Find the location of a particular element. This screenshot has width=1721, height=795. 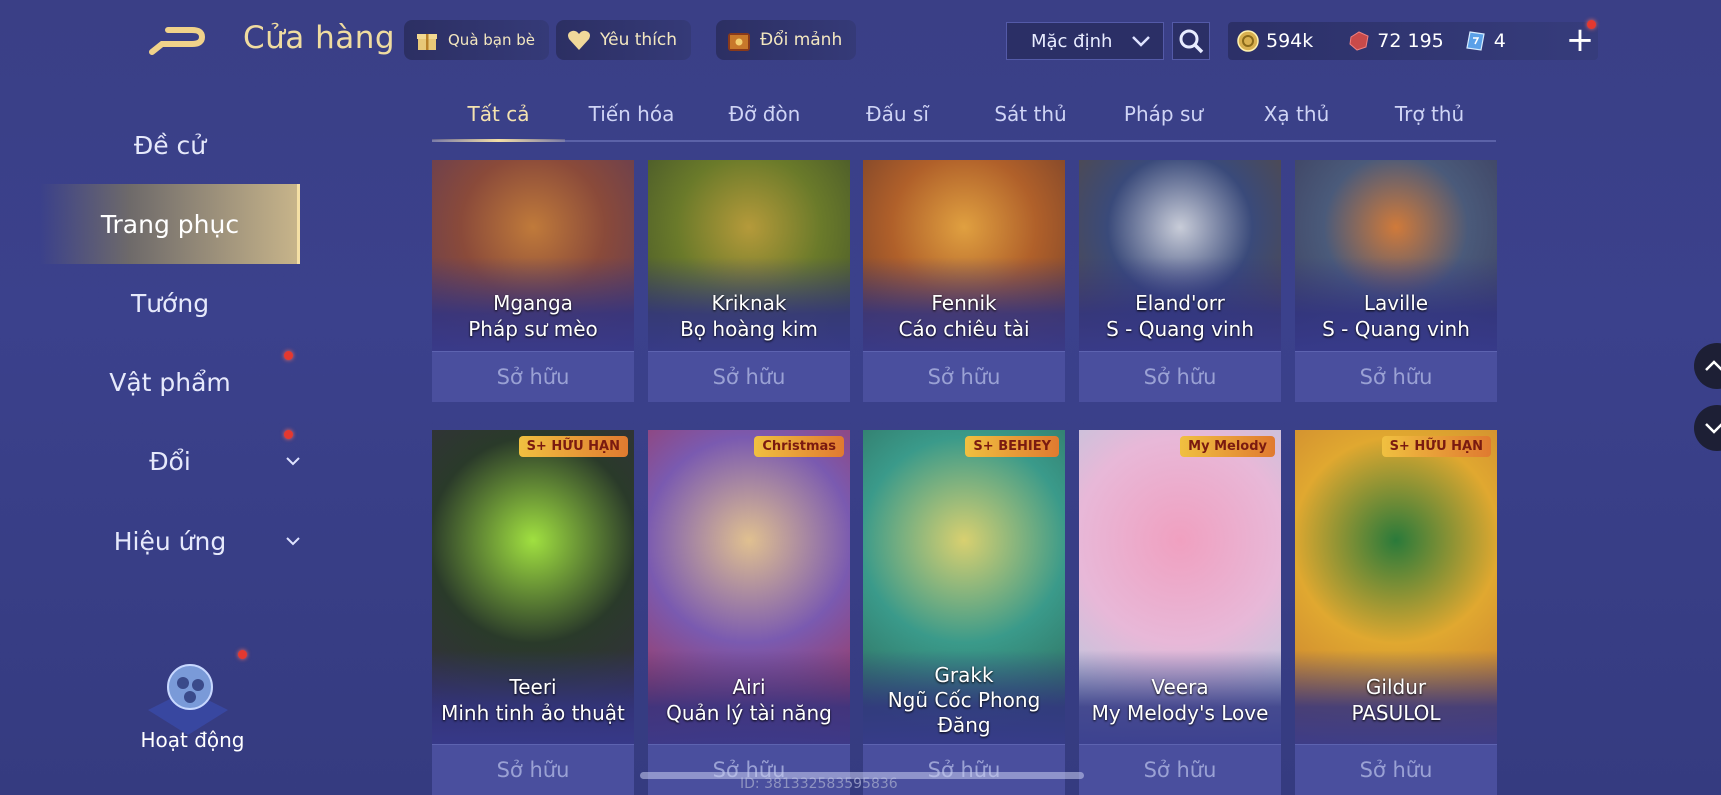

tab-all: Tất cả is located at coordinates (498, 119).